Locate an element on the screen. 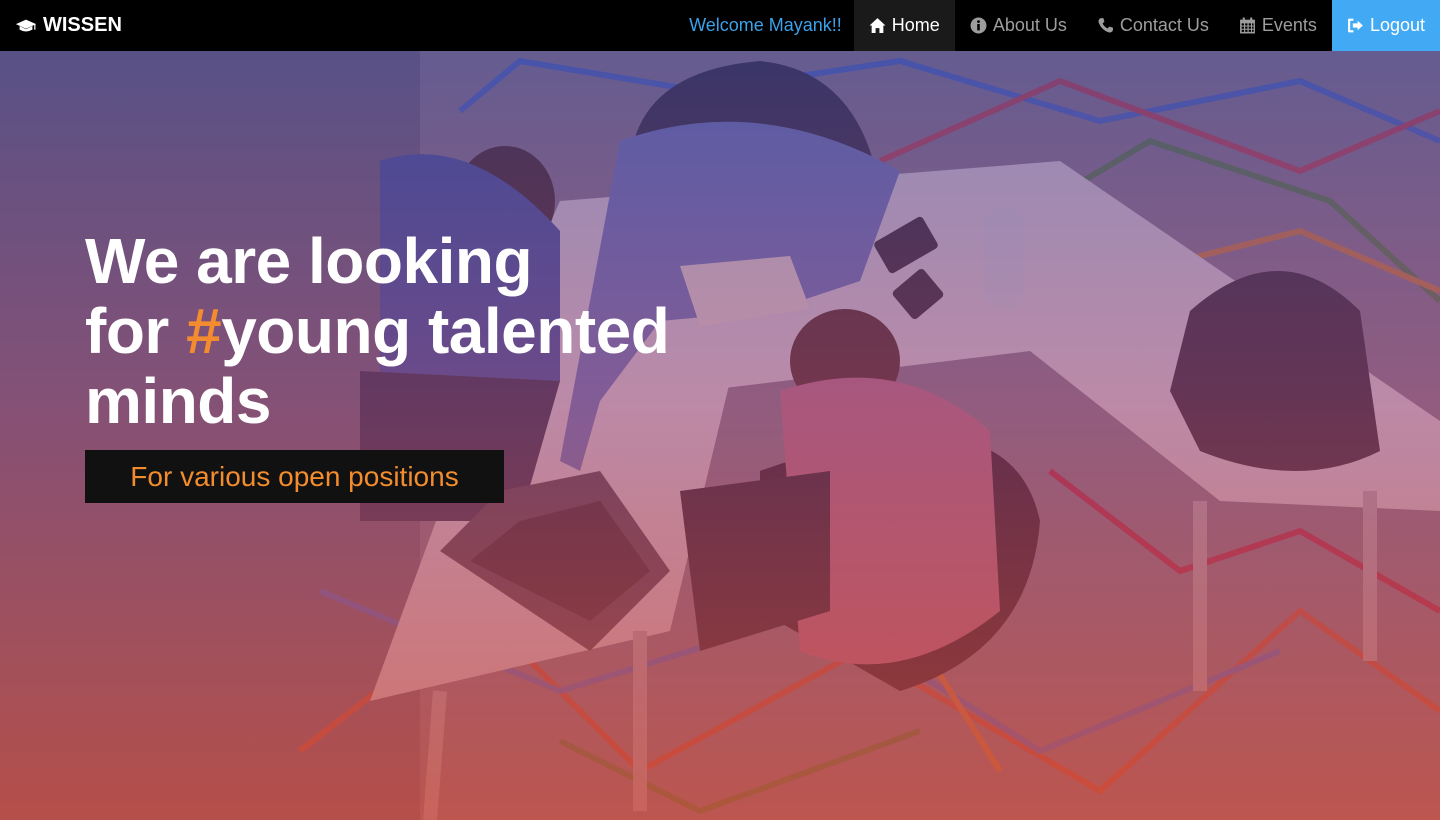 This screenshot has height=820, width=1440. headline-line-1: We are looking is located at coordinates (309, 261).